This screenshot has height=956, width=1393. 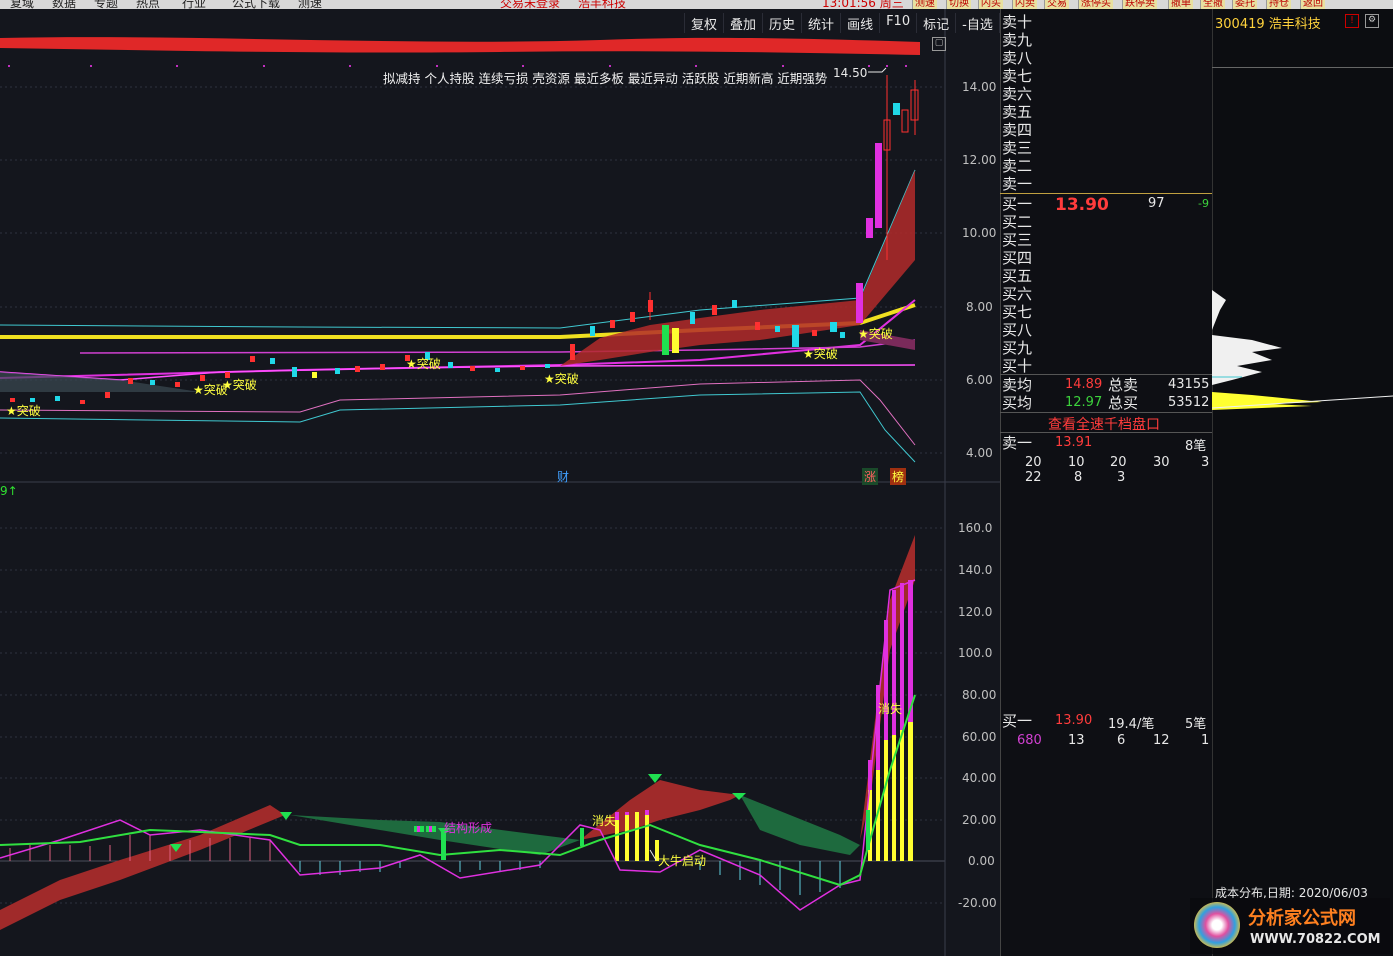 What do you see at coordinates (1104, 424) in the screenshot?
I see `full-depth-link: 查看全速千档盘口` at bounding box center [1104, 424].